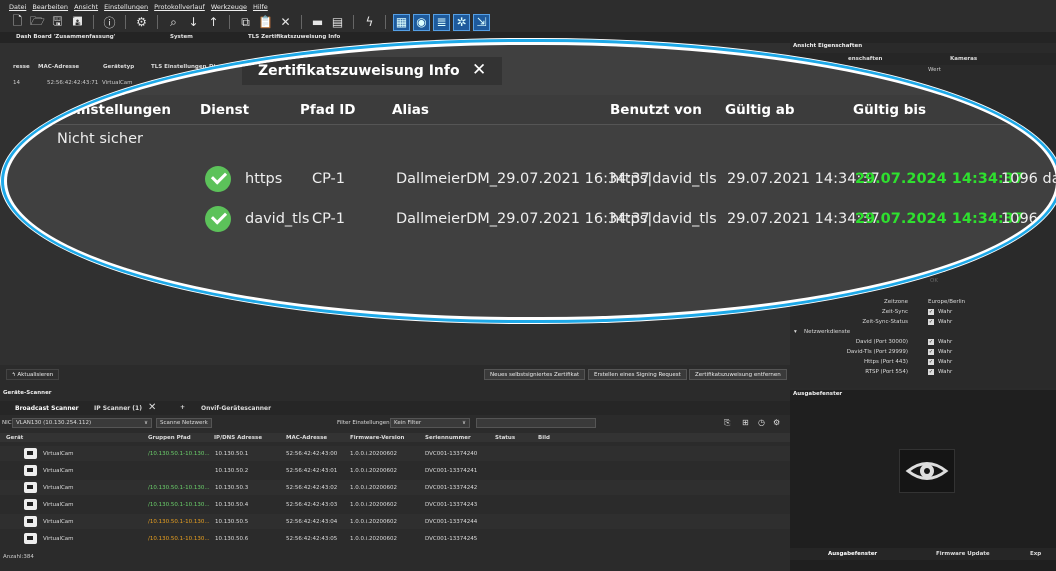  Describe the element at coordinates (126, 7) in the screenshot. I see `menu-einstellungen: Einstellungen` at that location.